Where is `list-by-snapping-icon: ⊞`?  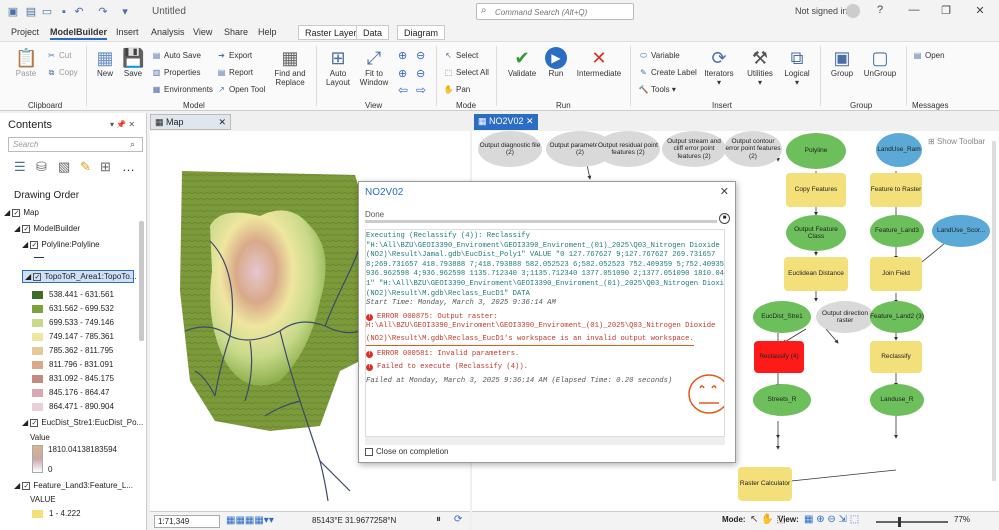 list-by-snapping-icon: ⊞ is located at coordinates (105, 167).